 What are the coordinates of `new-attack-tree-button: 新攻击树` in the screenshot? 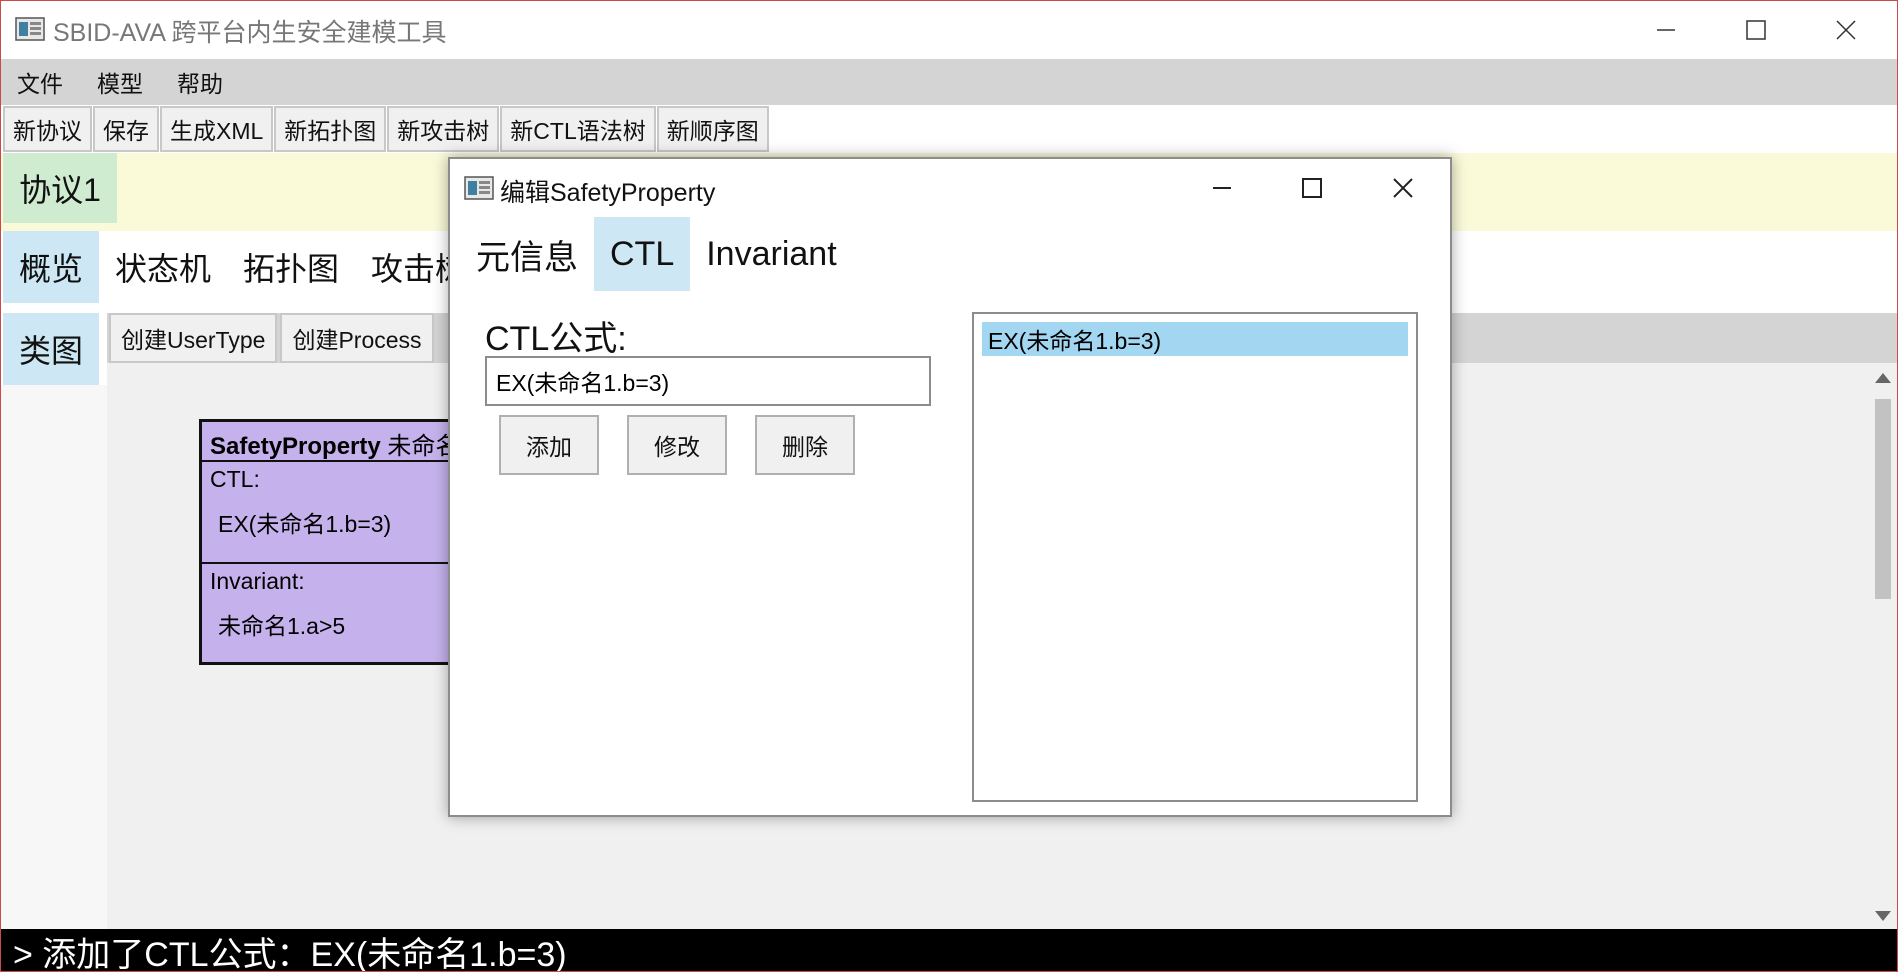 It's located at (443, 129).